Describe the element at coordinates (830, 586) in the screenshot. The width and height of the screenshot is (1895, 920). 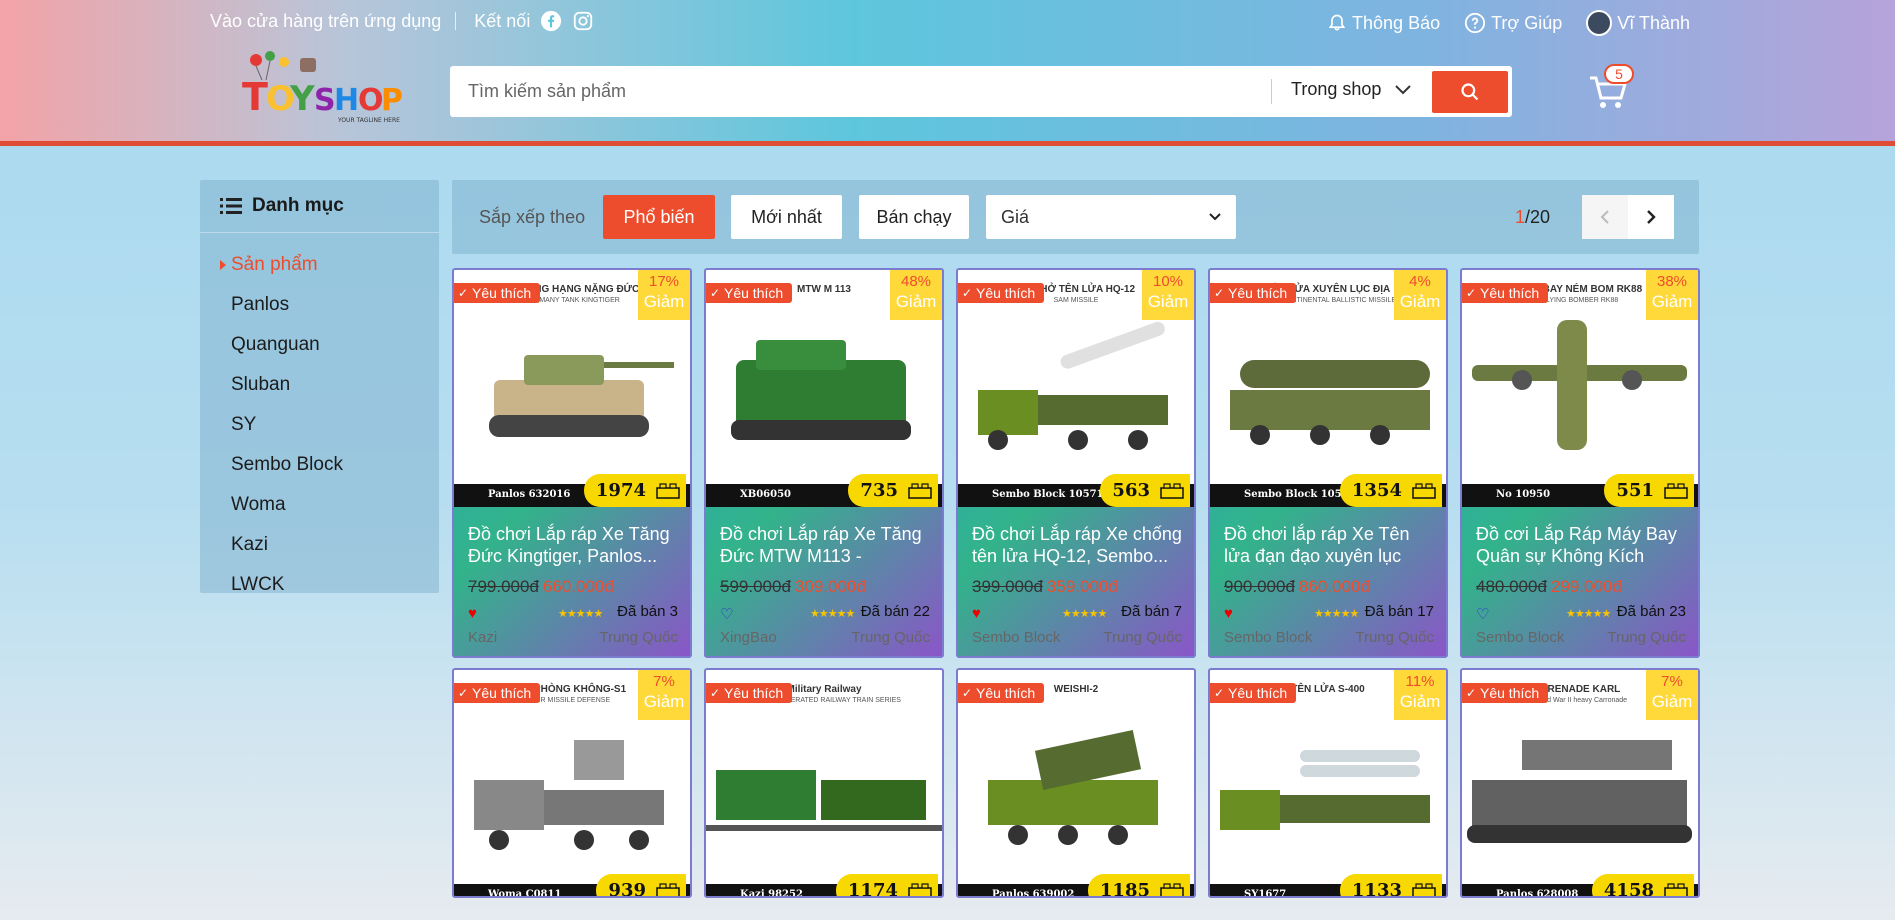
I see `sale-price: 309.000đ` at that location.